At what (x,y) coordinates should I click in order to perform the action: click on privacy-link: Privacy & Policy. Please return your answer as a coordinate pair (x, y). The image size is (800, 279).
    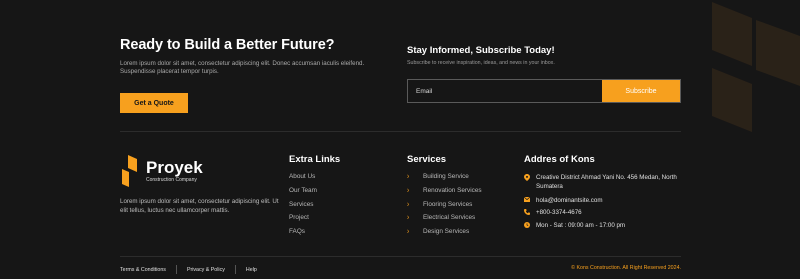
    Looking at the image, I should click on (206, 270).